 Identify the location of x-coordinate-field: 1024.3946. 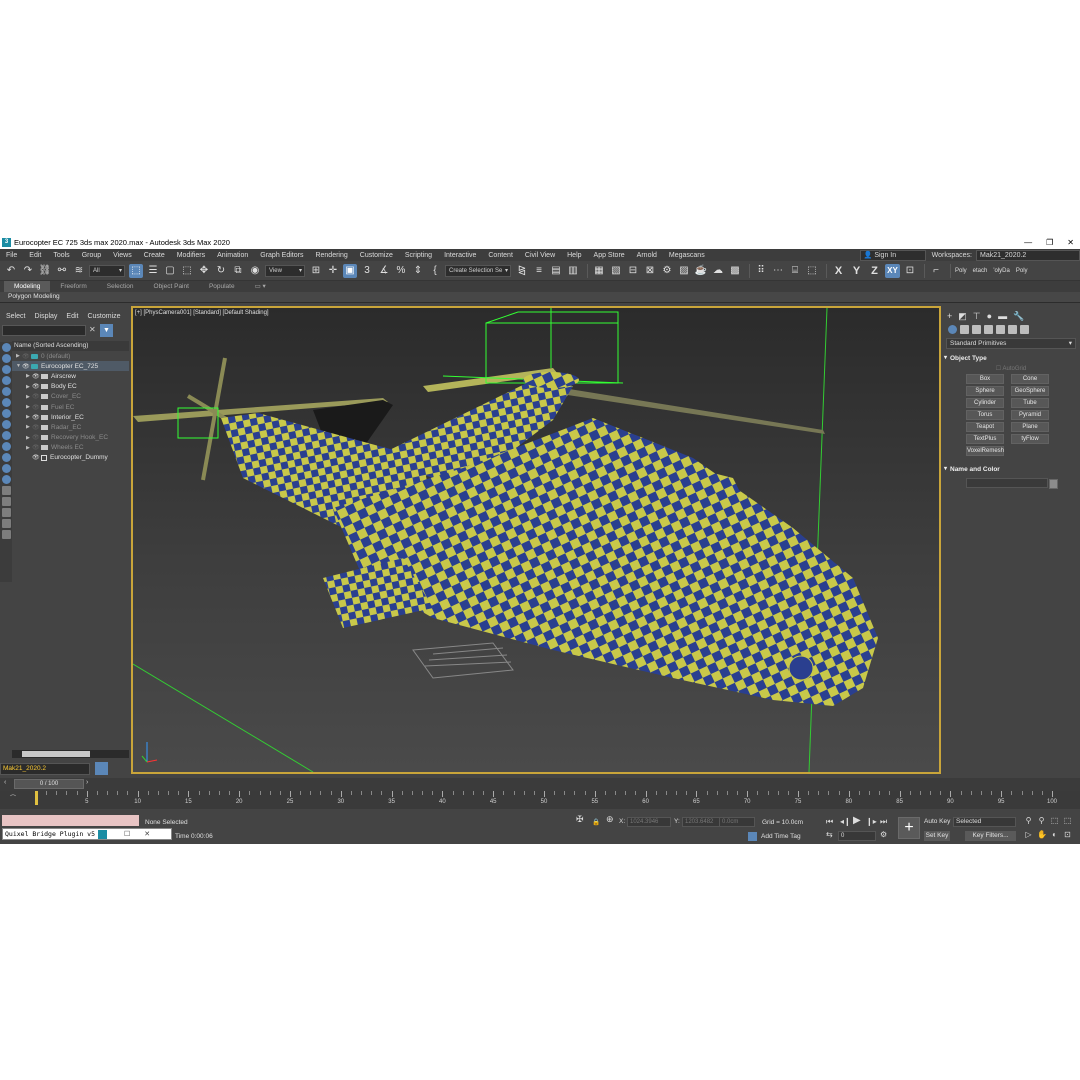
(649, 822).